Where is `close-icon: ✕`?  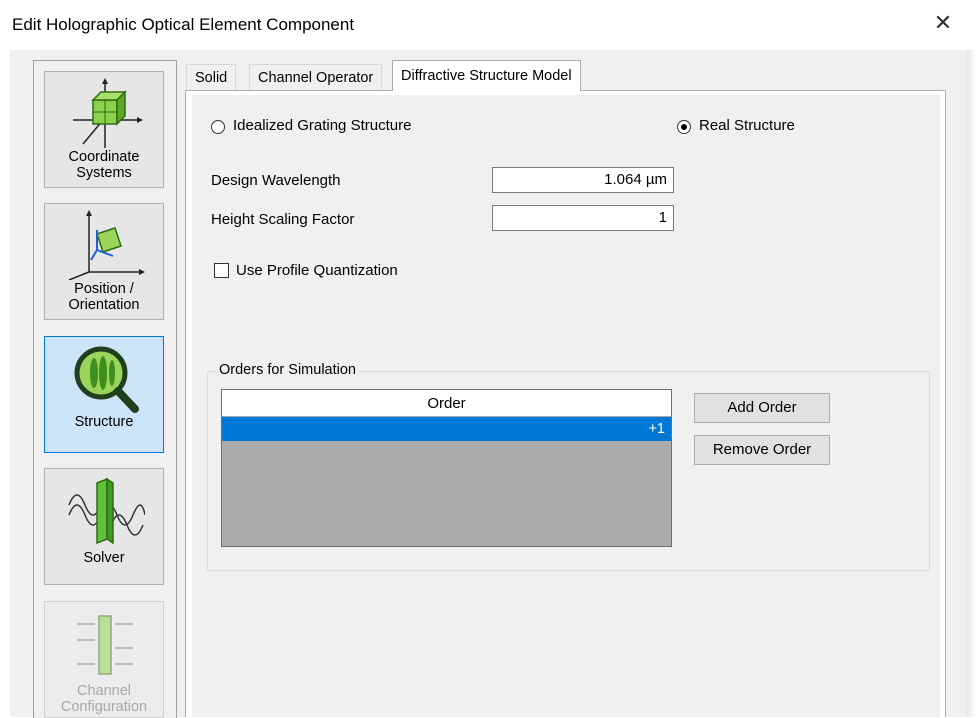 close-icon: ✕ is located at coordinates (943, 23).